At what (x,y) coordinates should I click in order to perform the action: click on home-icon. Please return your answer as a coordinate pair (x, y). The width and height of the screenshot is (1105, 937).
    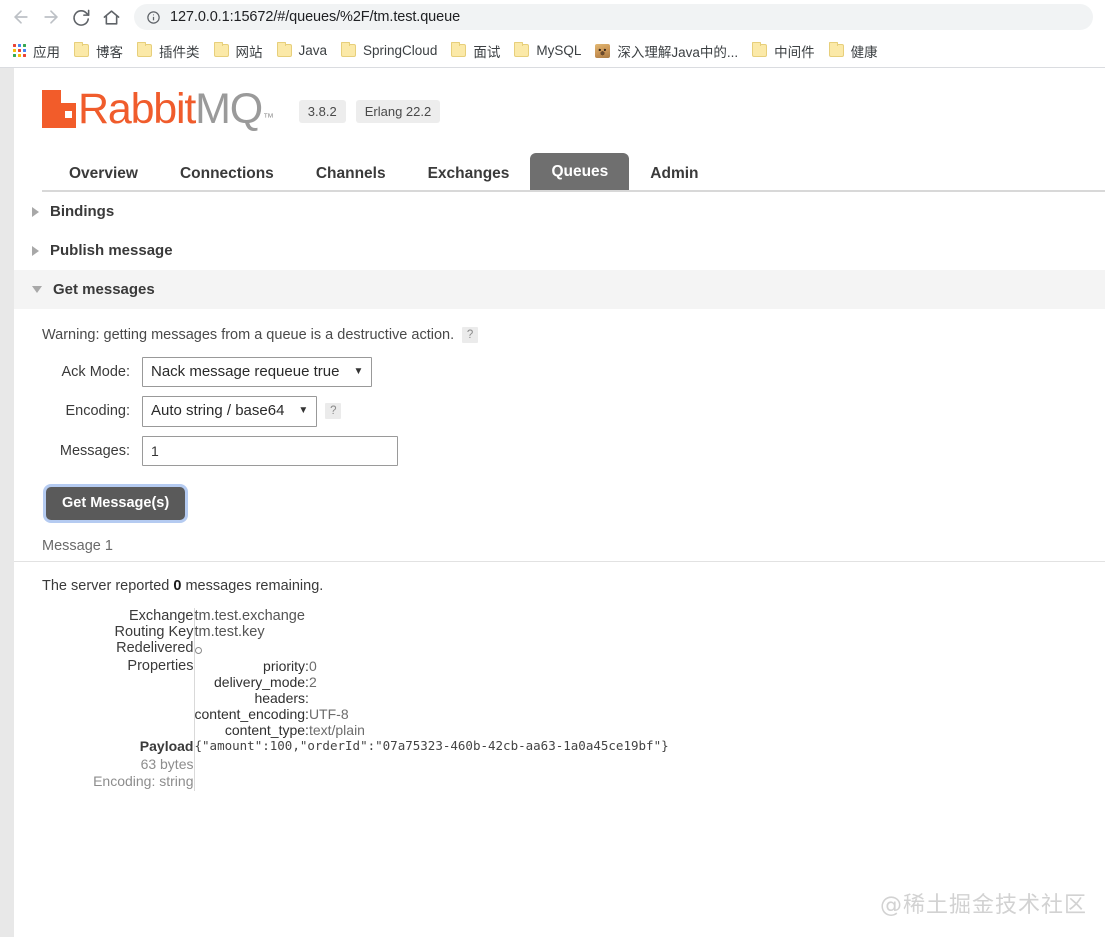
    Looking at the image, I should click on (111, 17).